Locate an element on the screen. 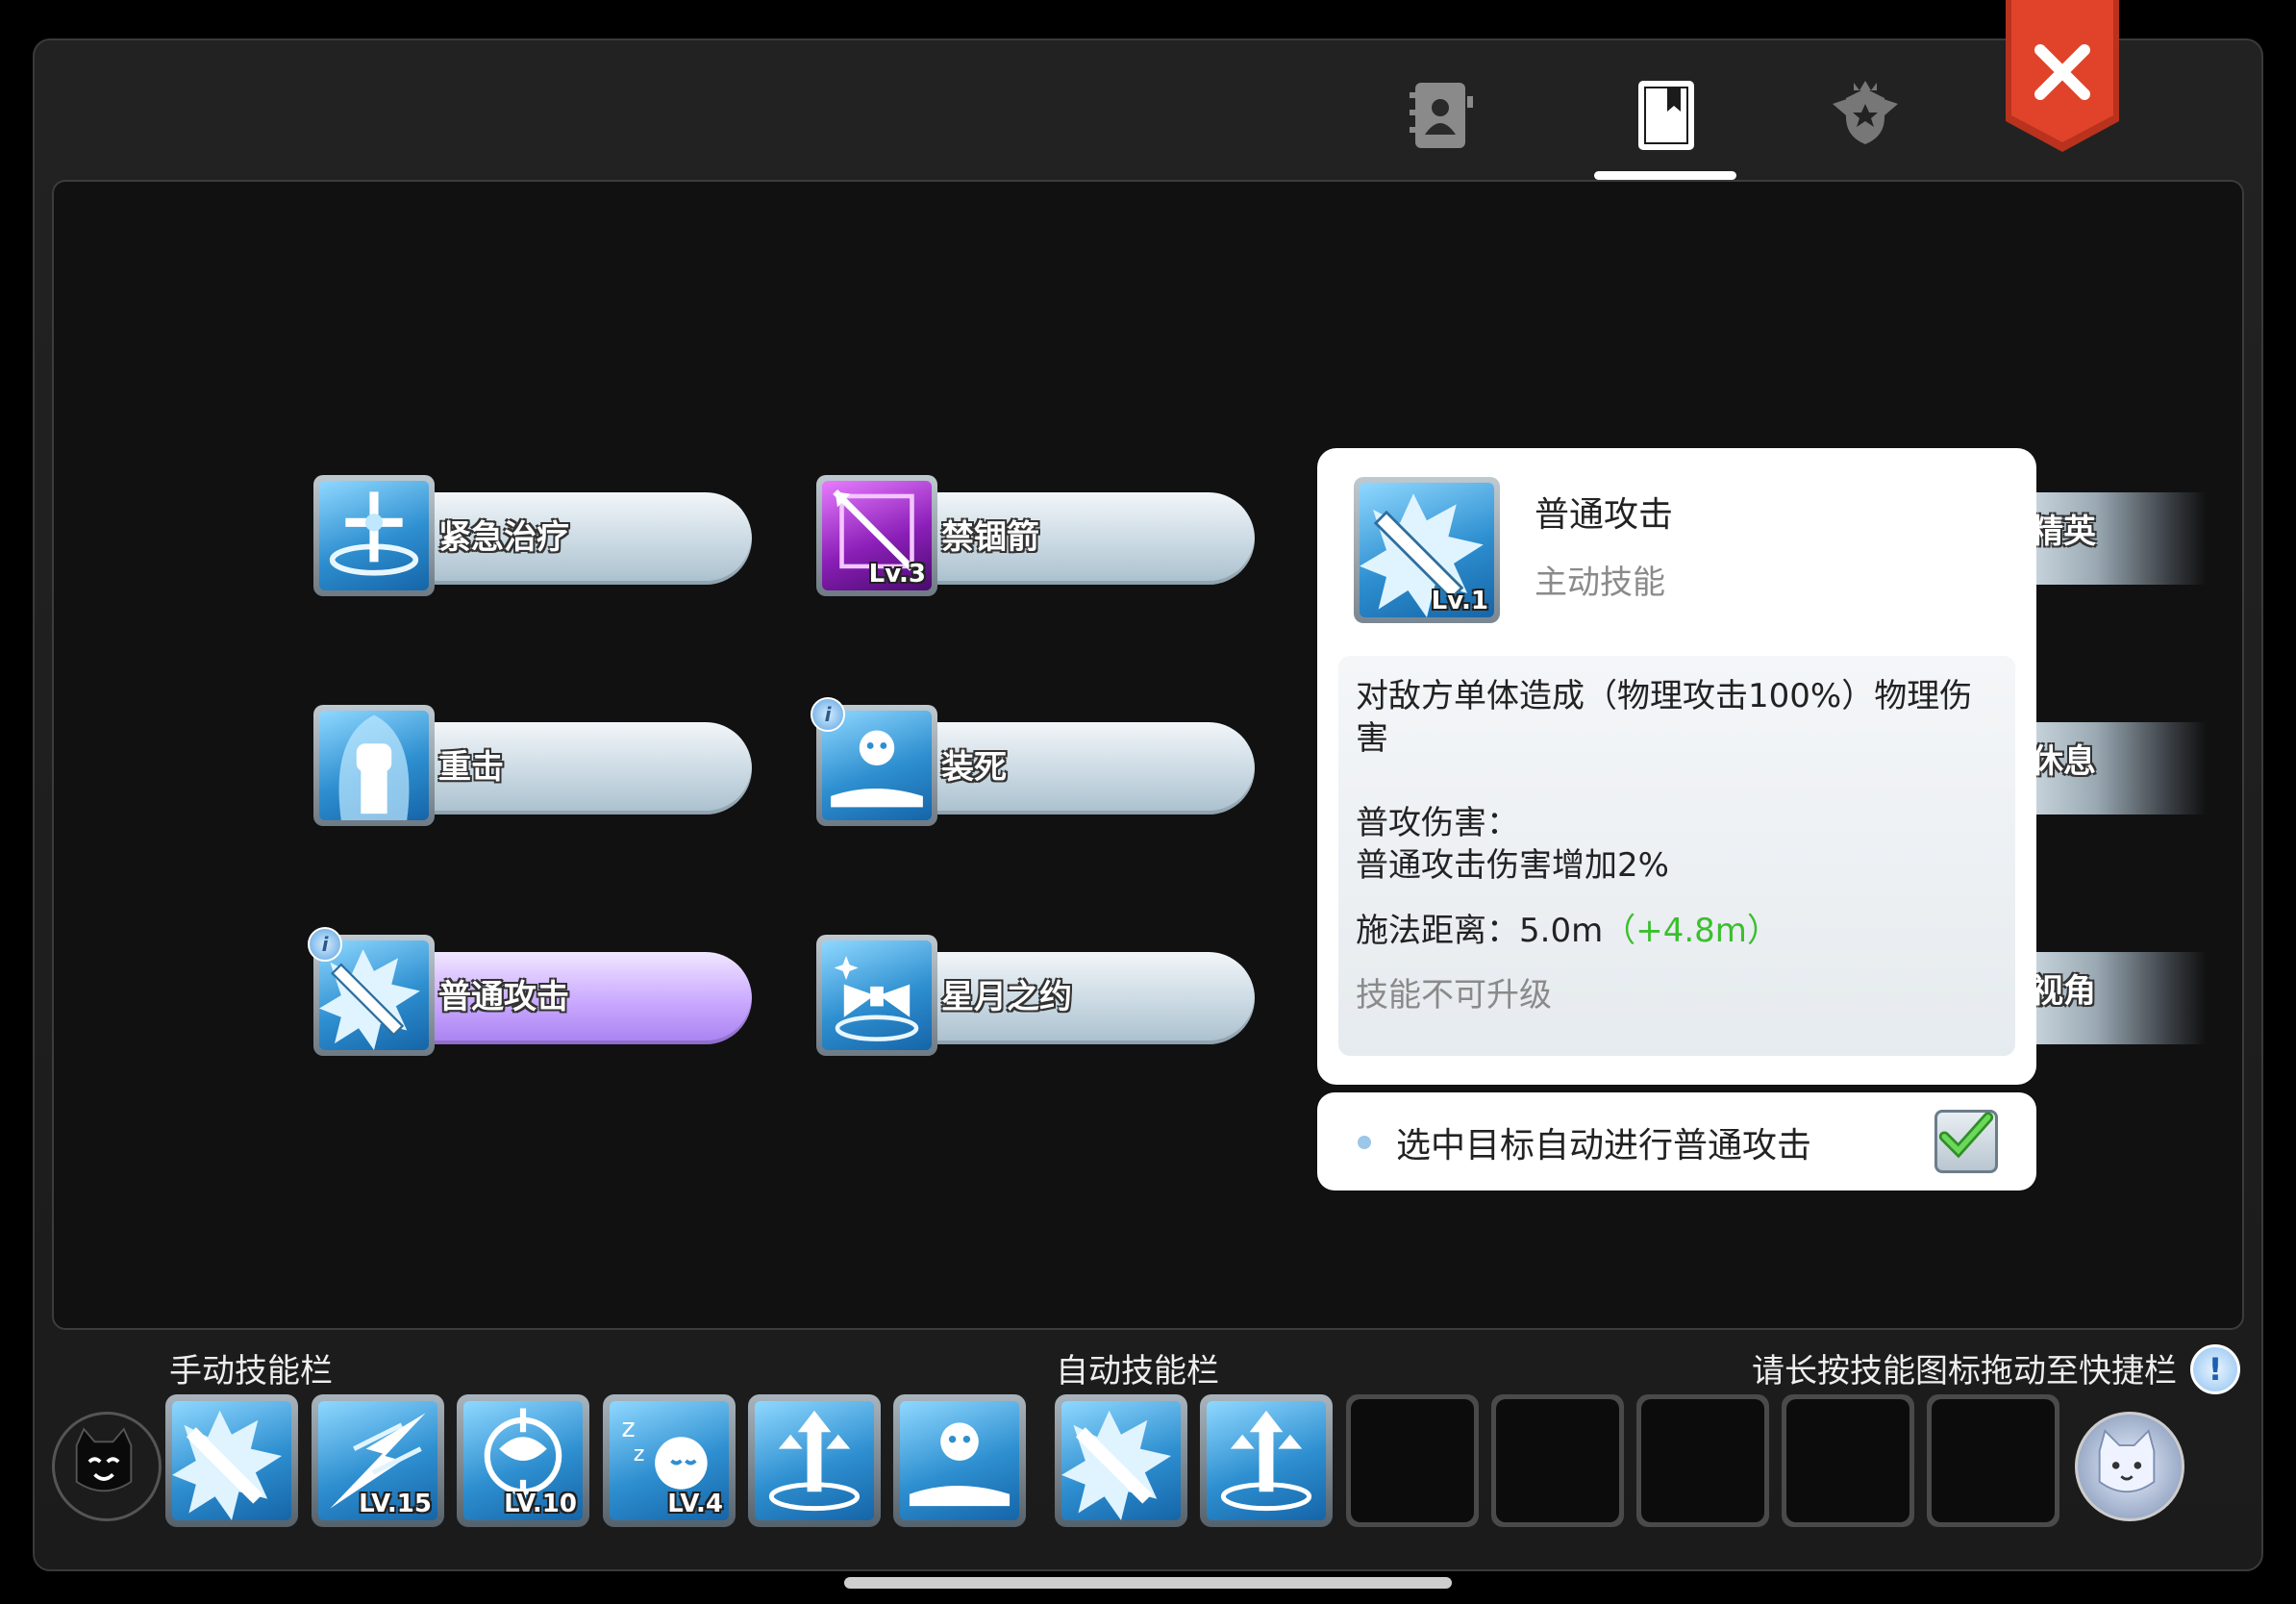 Image resolution: width=2296 pixels, height=1604 pixels. bookmark-book-icon is located at coordinates (1666, 115).